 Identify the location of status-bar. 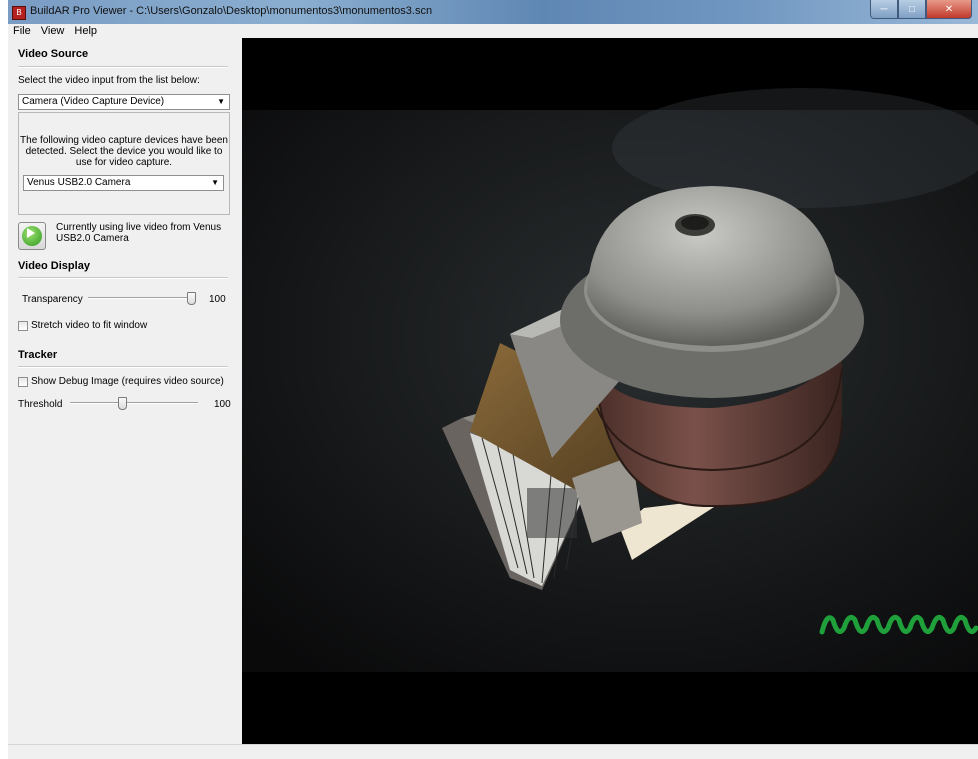
(493, 751).